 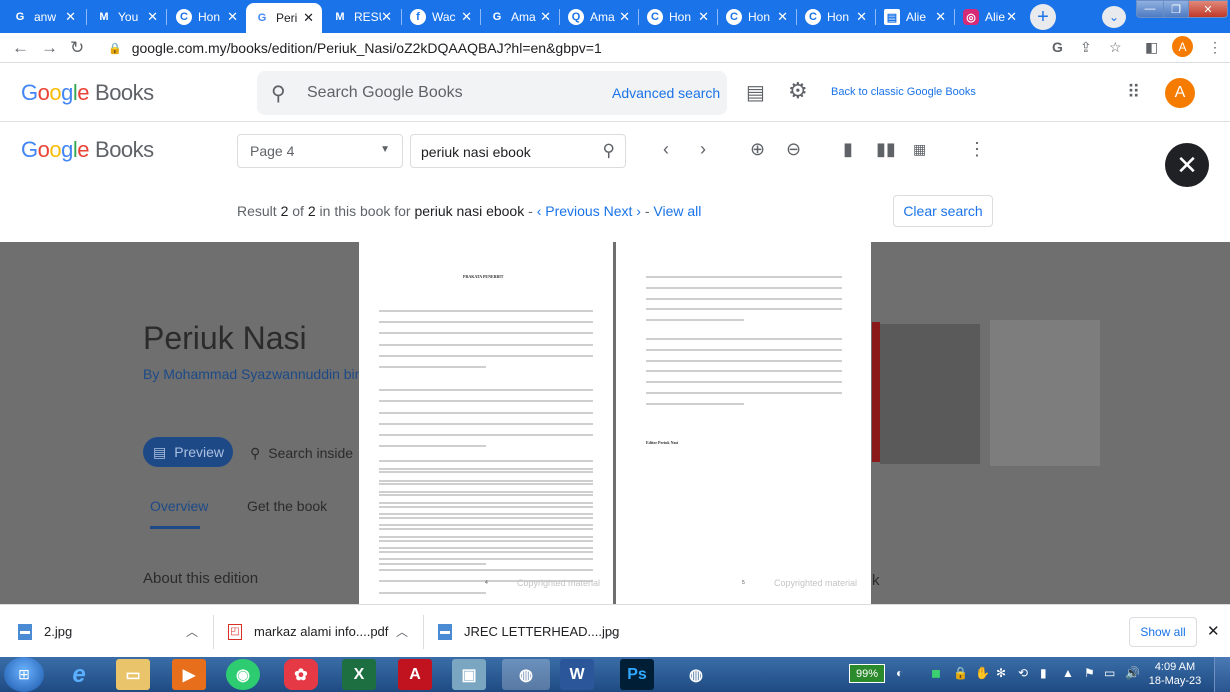 I want to click on tab-12: ◎ Alie ✕, so click(x=990, y=17).